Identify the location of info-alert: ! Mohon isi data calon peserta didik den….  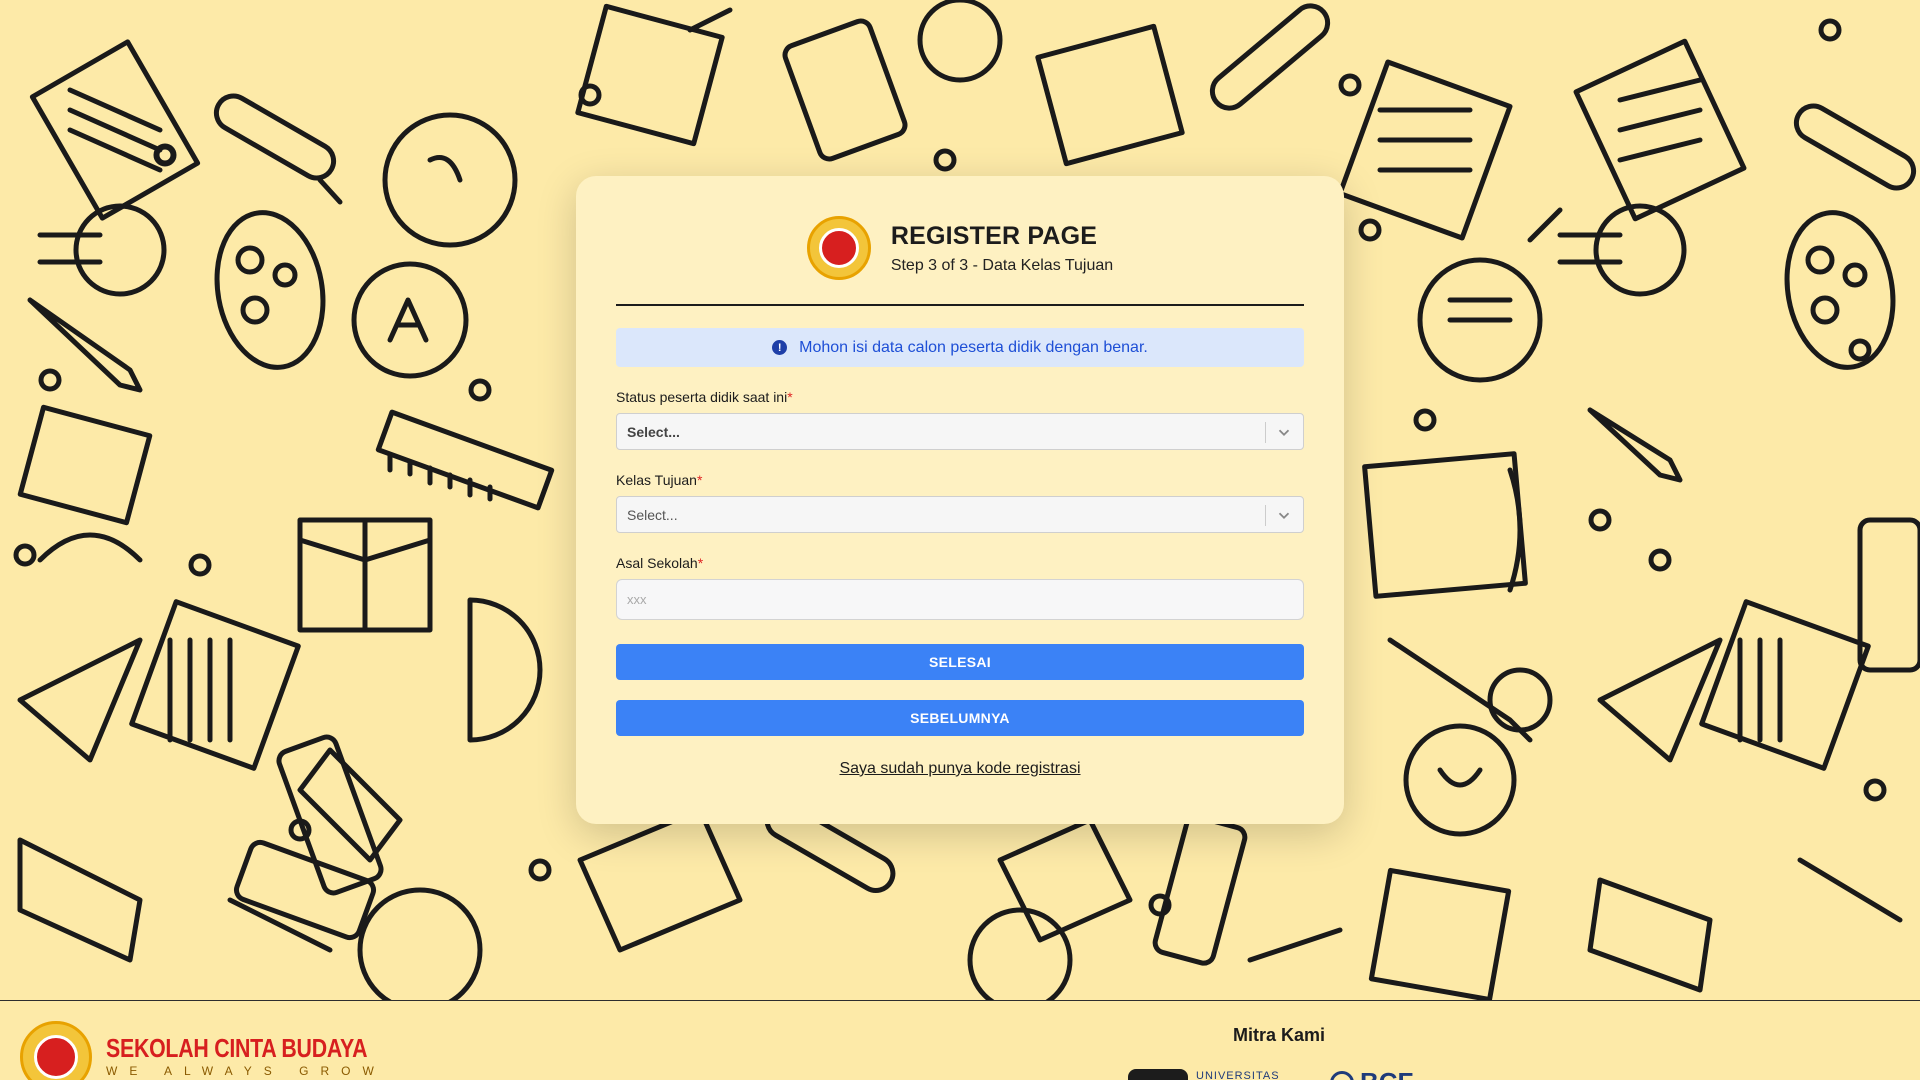
(960, 347).